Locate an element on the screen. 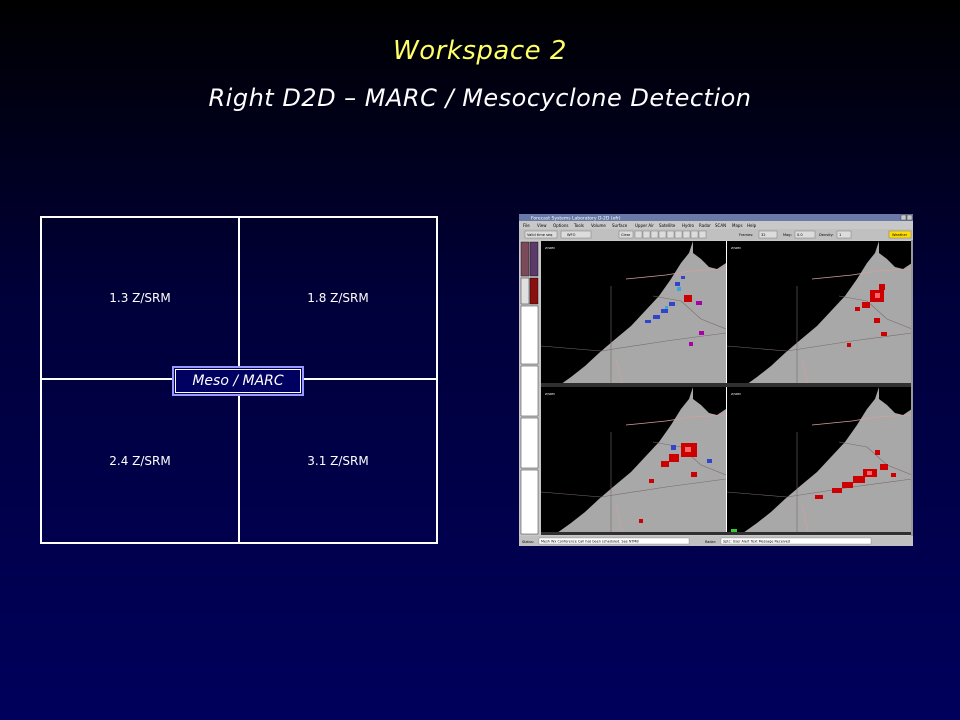 The width and height of the screenshot is (960, 720). panel-upper-right: 1.8 Z/SRM is located at coordinates (338, 299).